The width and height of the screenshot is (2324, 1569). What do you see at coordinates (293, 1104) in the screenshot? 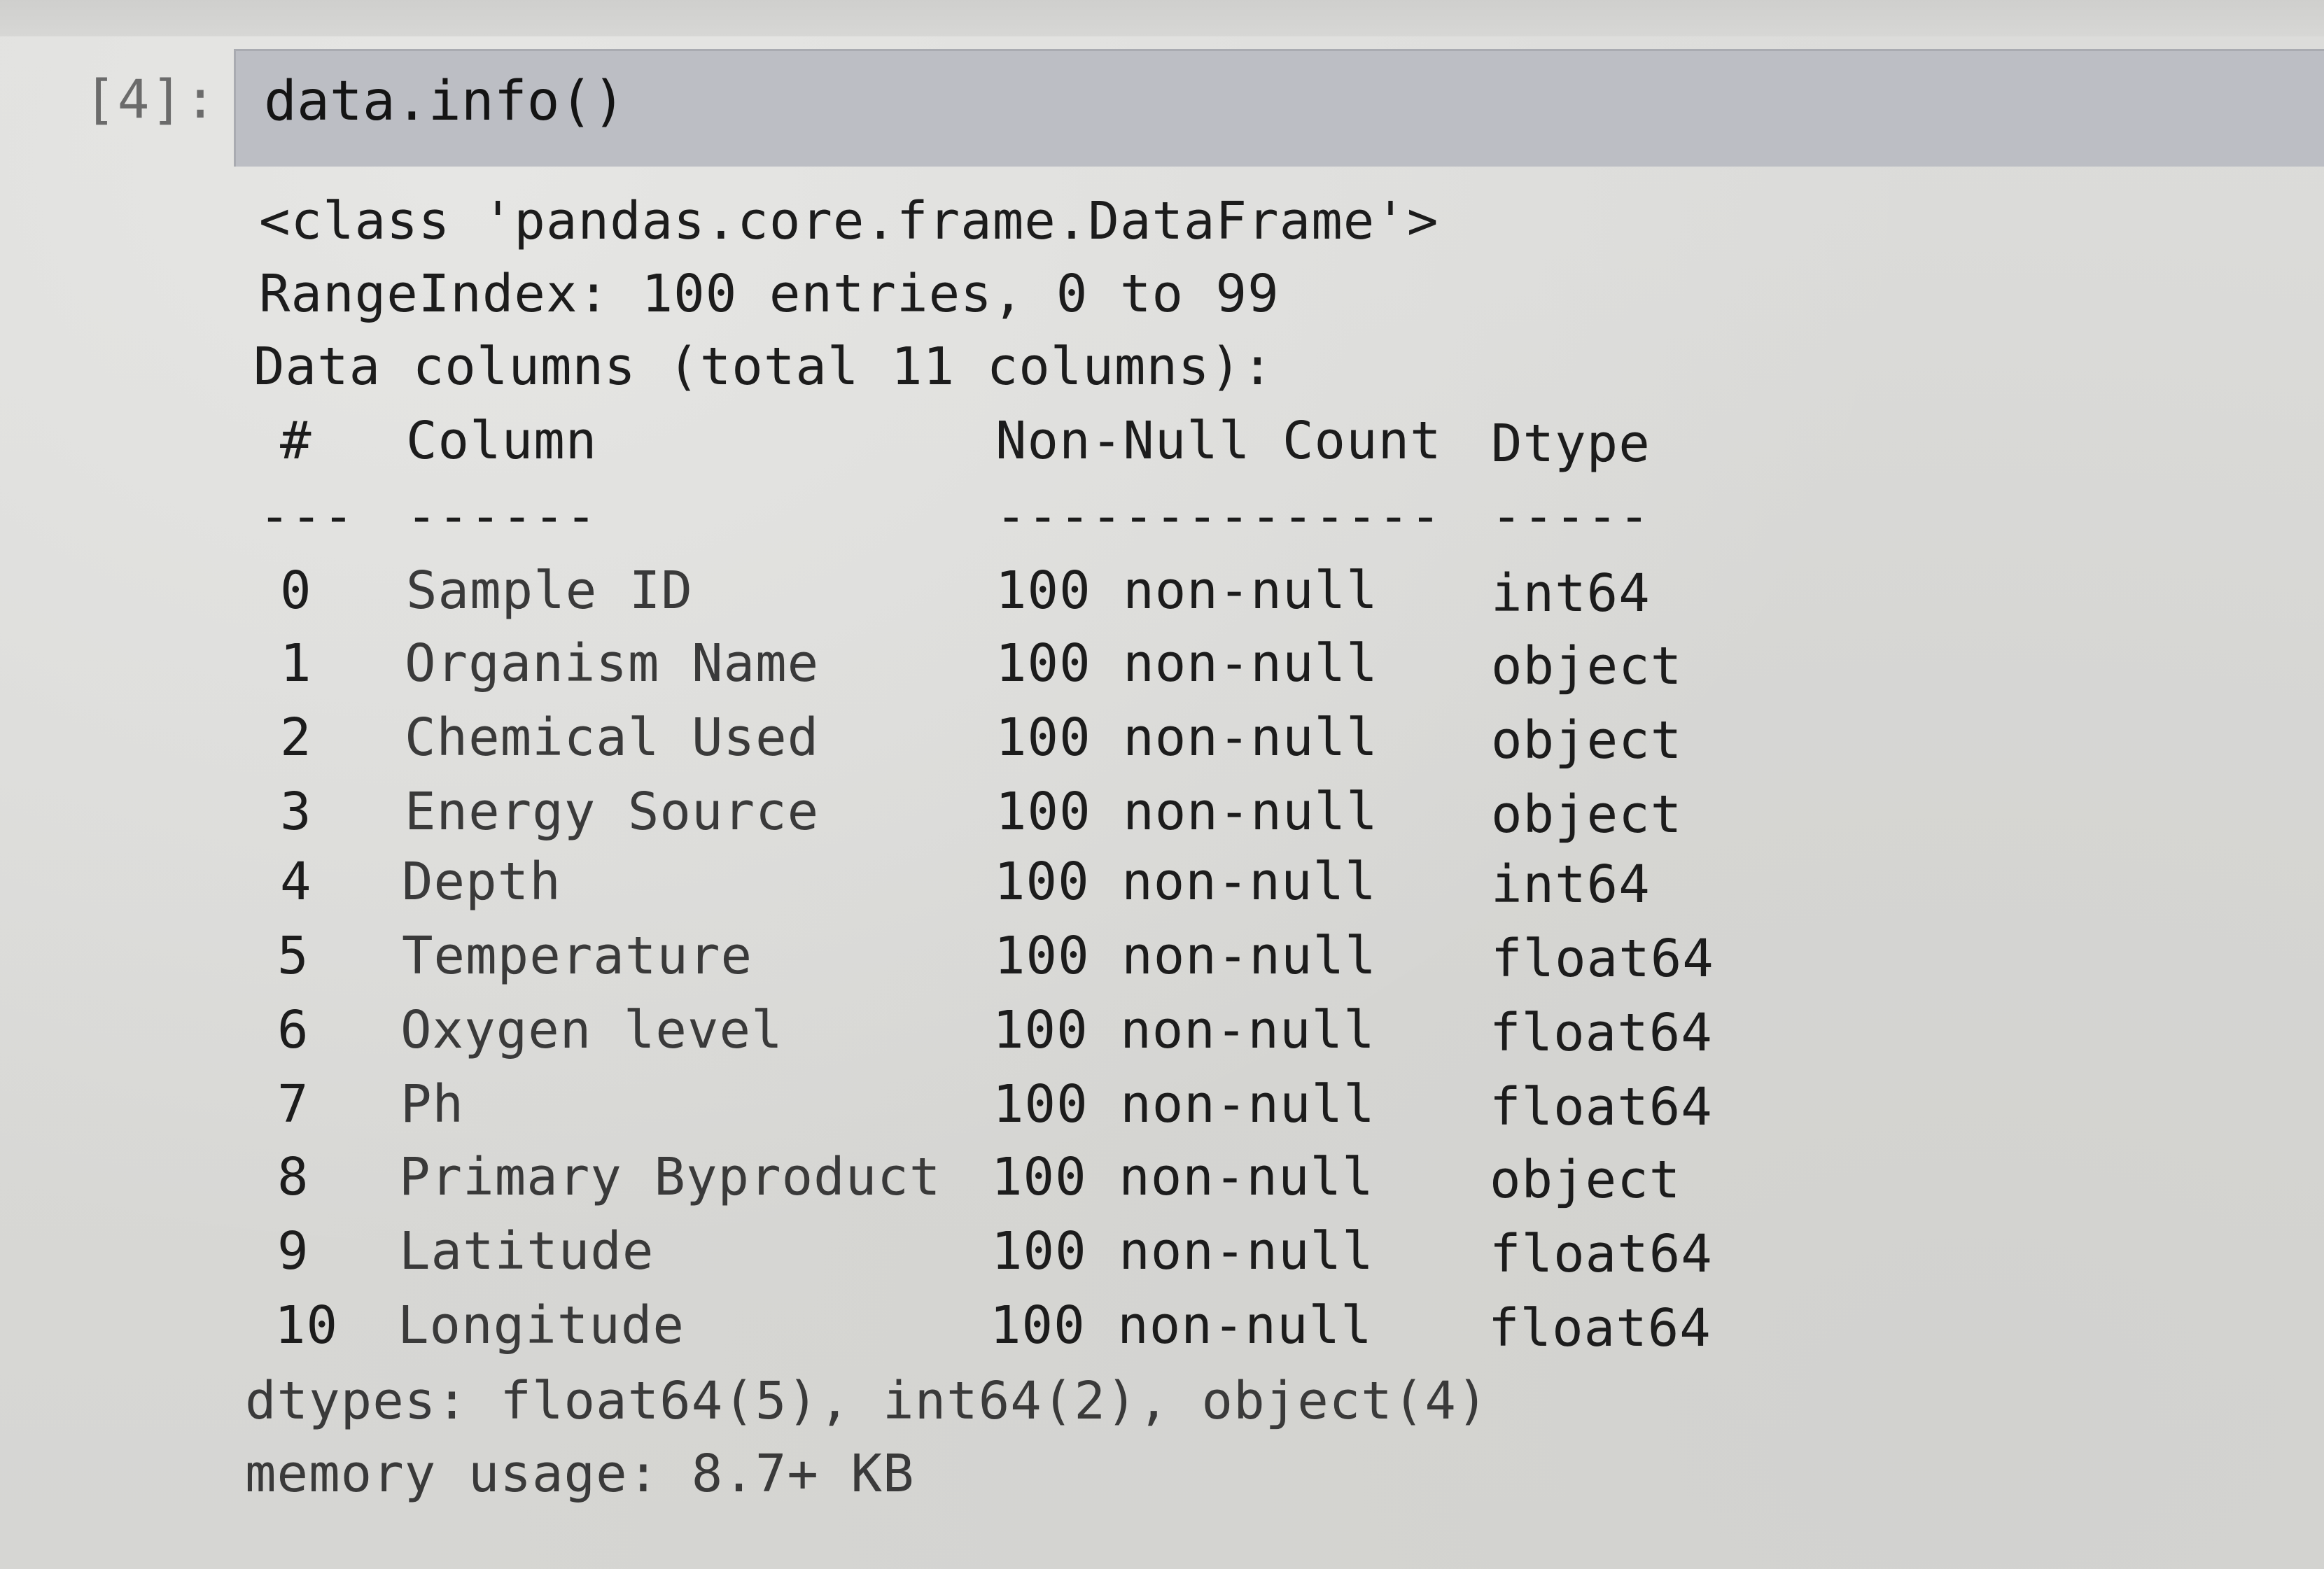
I see `row-index: 7` at bounding box center [293, 1104].